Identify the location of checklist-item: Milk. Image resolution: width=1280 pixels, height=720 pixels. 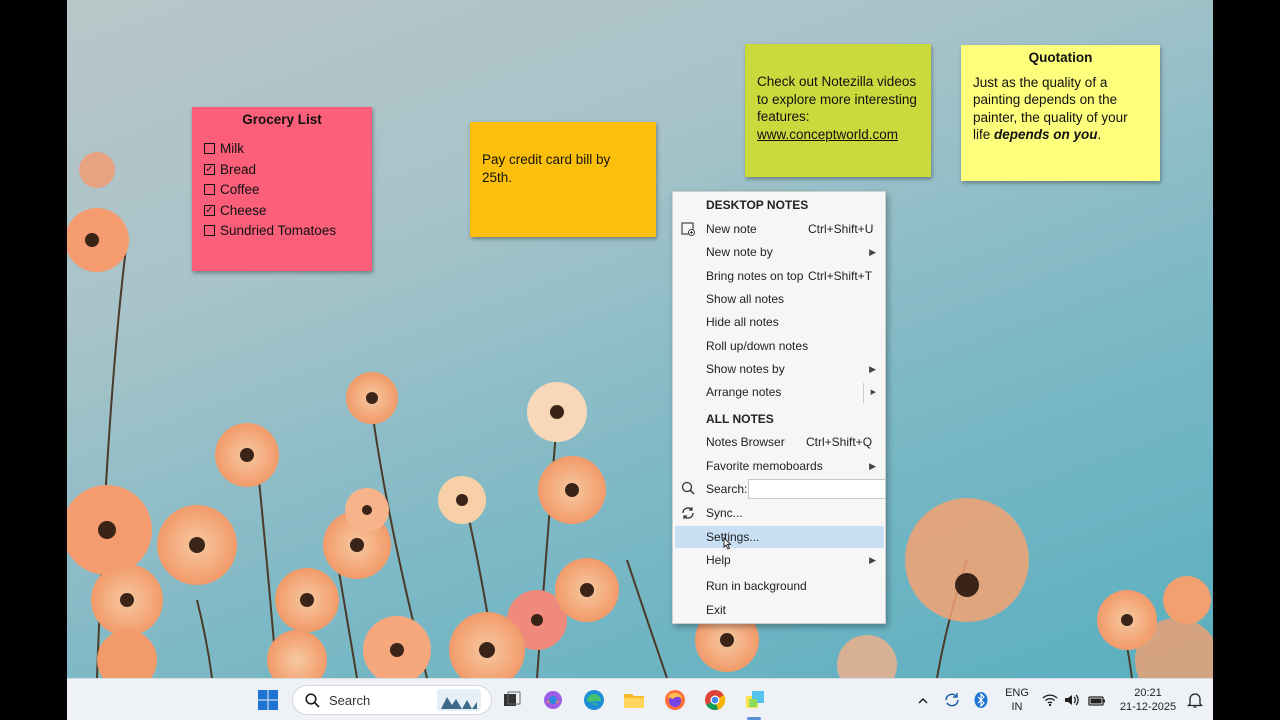
(282, 149).